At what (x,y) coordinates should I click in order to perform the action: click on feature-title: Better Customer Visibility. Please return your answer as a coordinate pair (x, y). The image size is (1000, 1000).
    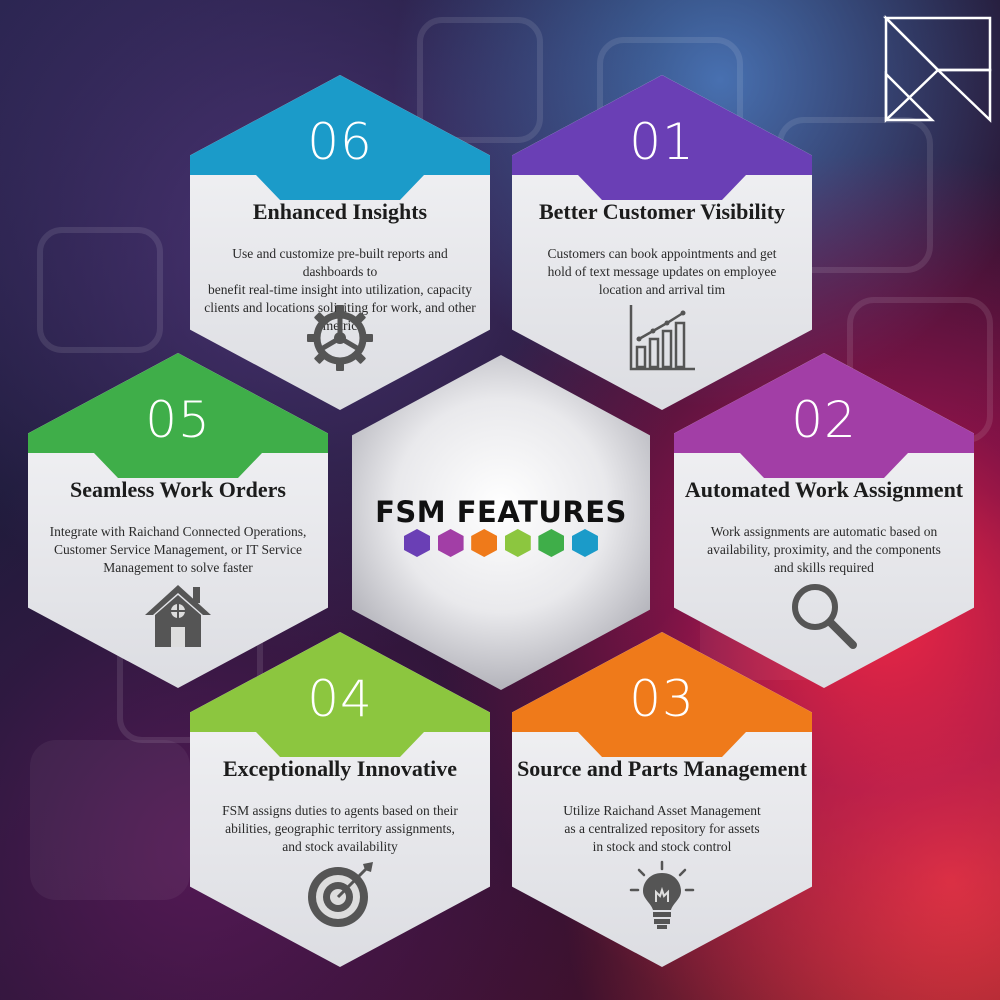
    Looking at the image, I should click on (662, 211).